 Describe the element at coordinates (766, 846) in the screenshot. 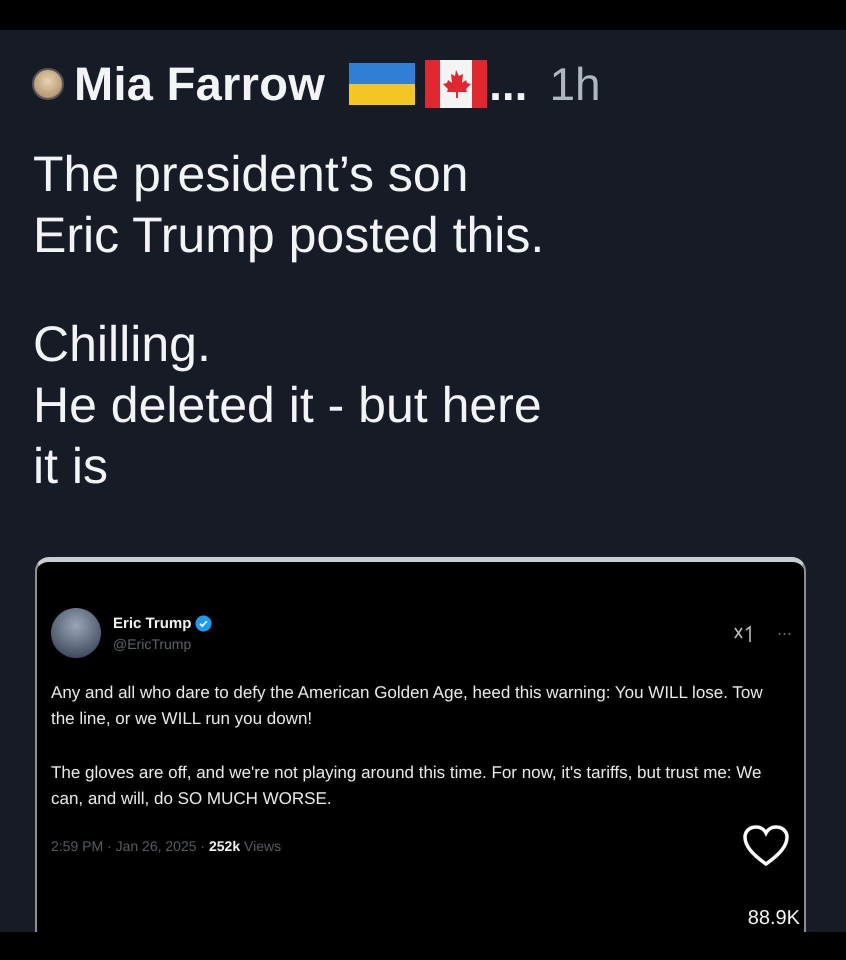

I see `heart-icon` at that location.